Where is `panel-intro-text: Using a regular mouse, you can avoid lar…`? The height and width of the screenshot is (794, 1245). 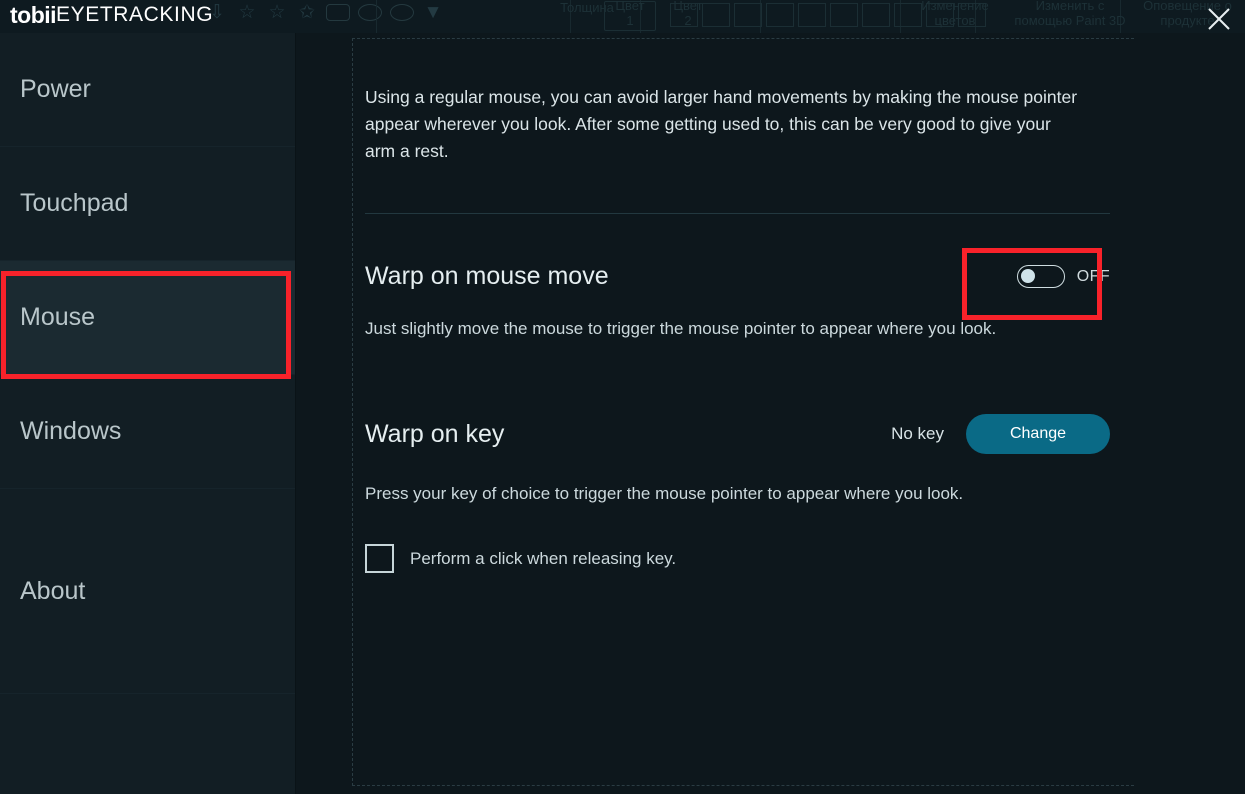 panel-intro-text: Using a regular mouse, you can avoid lar… is located at coordinates (721, 124).